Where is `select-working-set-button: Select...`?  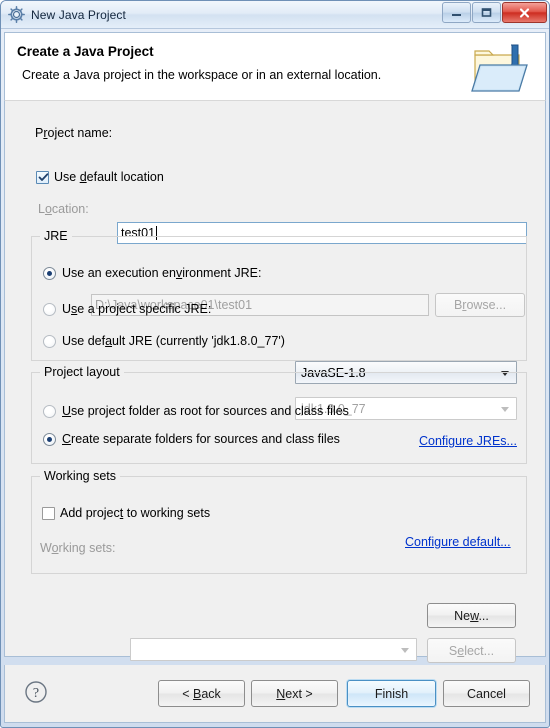
select-working-set-button: Select... is located at coordinates (471, 650).